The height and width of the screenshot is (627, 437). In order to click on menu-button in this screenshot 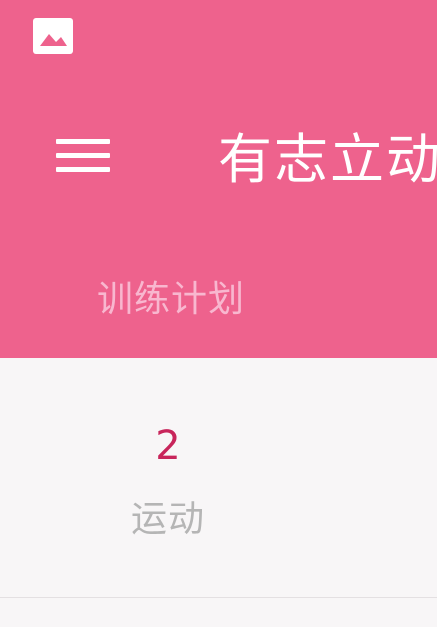, I will do `click(84, 160)`.